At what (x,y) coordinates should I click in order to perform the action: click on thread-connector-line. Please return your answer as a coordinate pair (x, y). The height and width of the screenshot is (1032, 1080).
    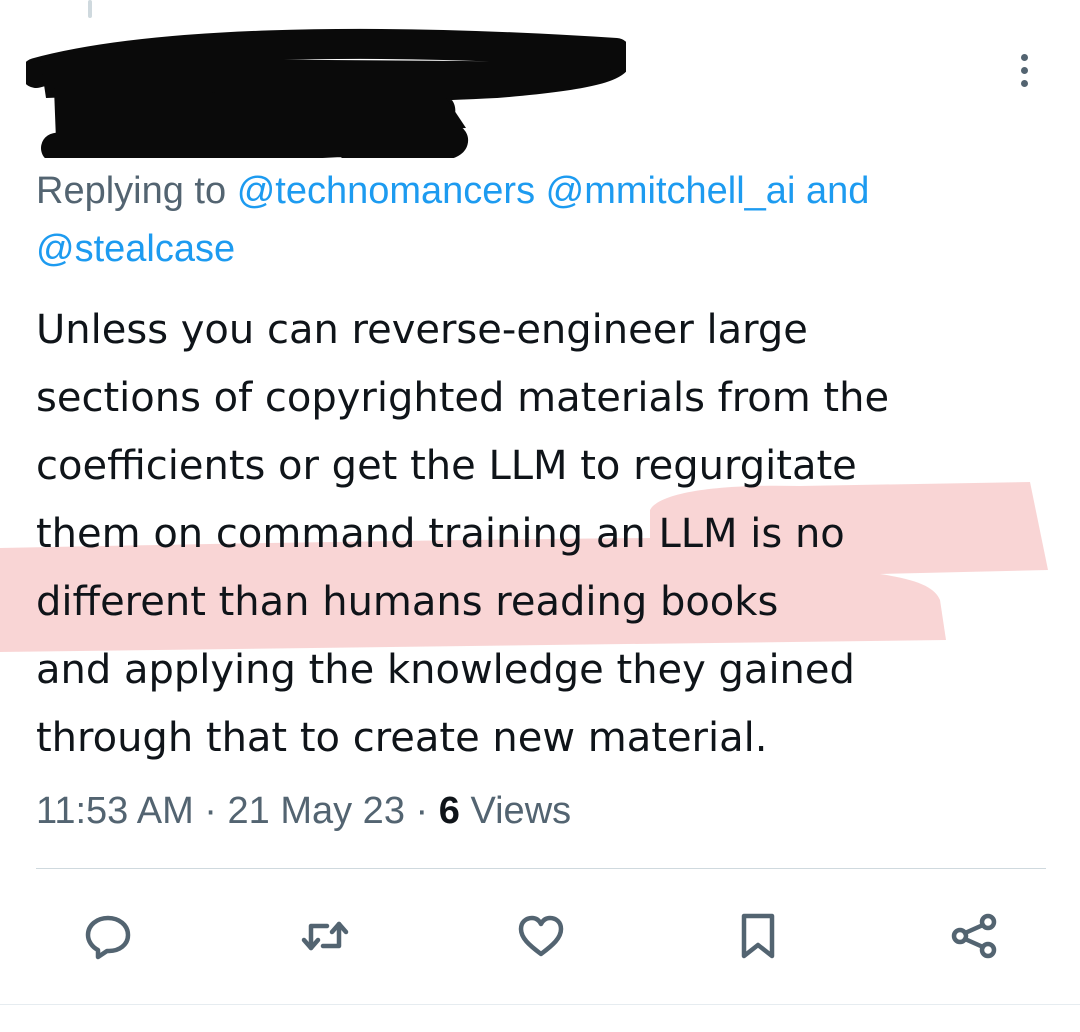
    Looking at the image, I should click on (90, 9).